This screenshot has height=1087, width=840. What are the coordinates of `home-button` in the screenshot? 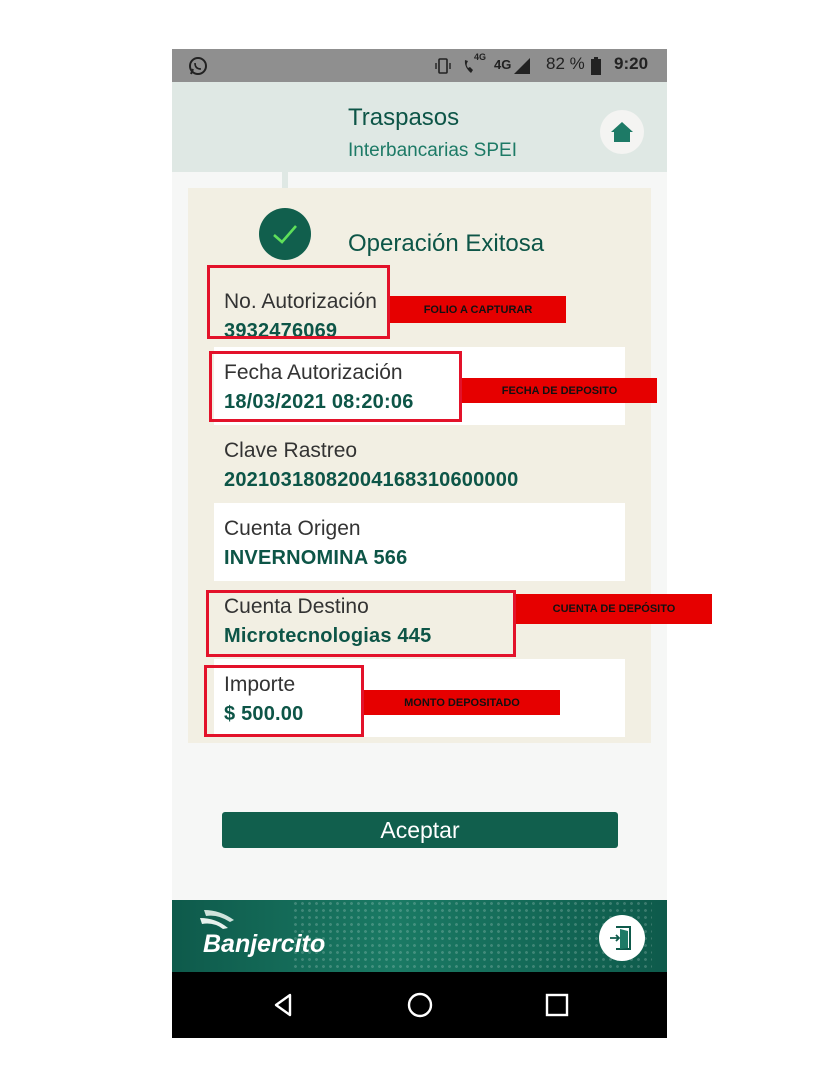 It's located at (622, 132).